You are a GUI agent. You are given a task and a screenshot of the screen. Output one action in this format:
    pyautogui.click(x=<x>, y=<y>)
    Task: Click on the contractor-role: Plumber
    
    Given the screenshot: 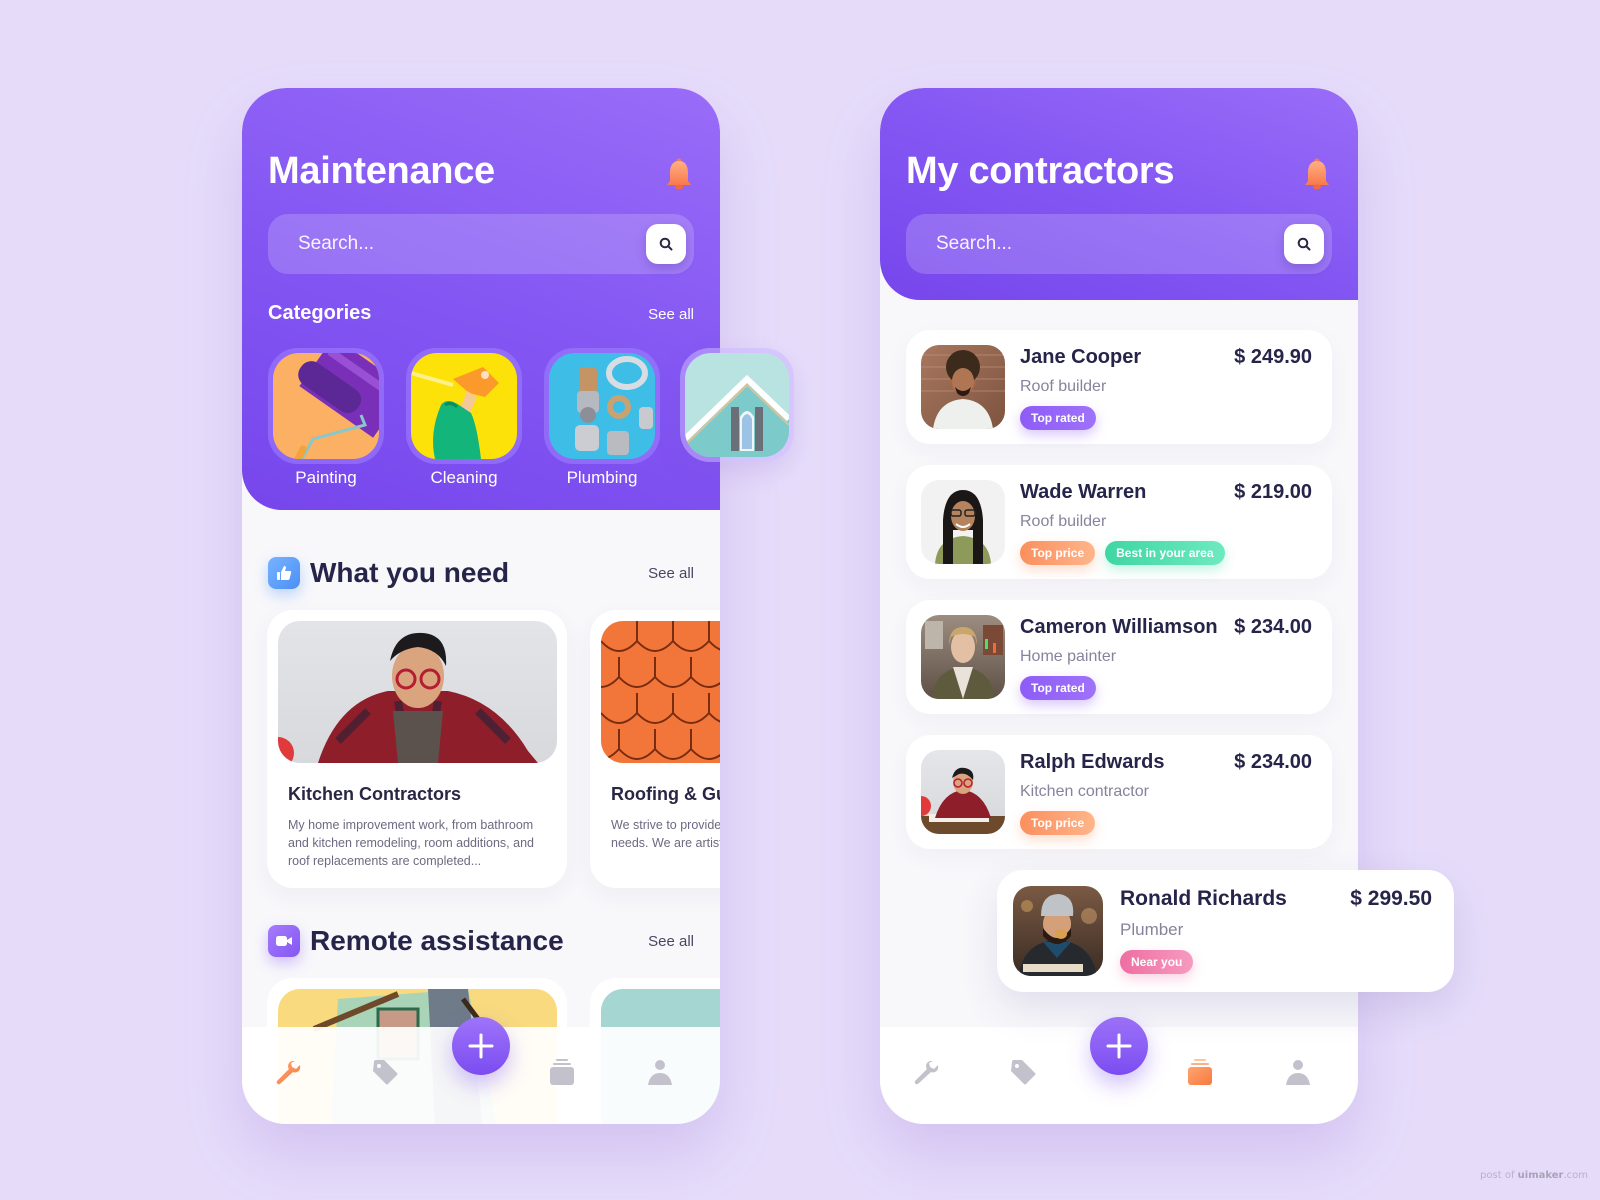 What is the action you would take?
    pyautogui.click(x=1152, y=929)
    